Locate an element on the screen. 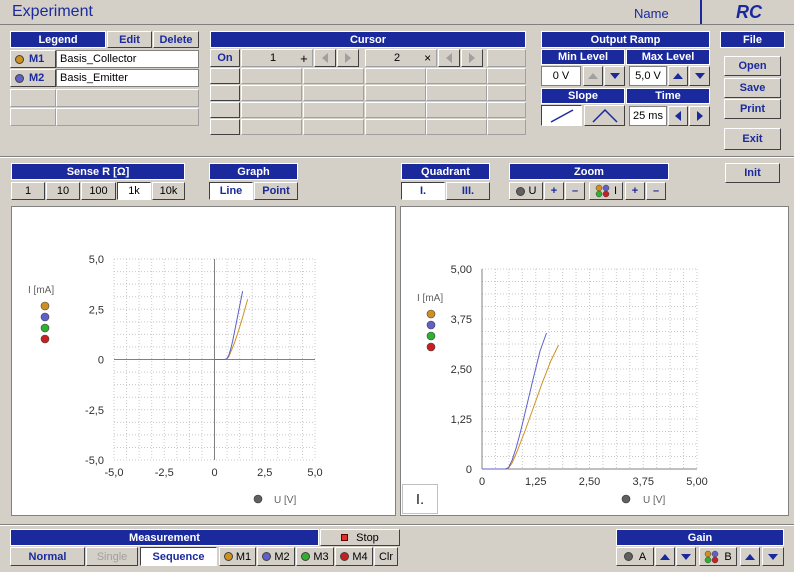 The height and width of the screenshot is (572, 794). gain-header: Gain is located at coordinates (700, 537).